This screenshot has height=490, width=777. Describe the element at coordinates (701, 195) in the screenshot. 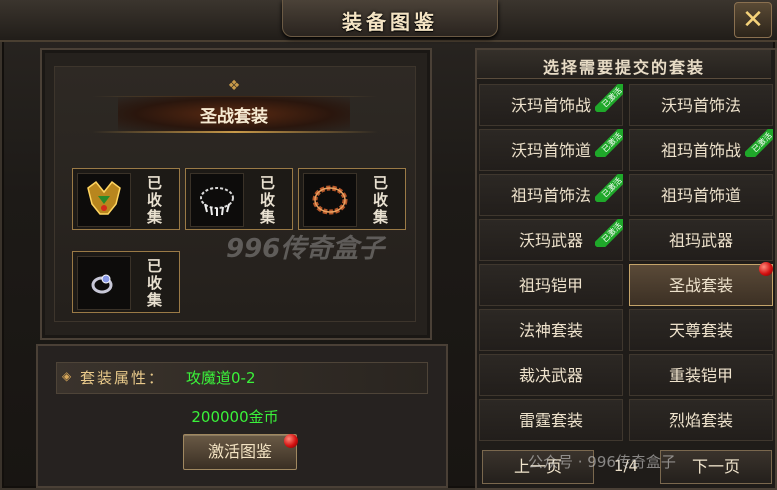

I see `set-button: 祖玛首饰道` at that location.